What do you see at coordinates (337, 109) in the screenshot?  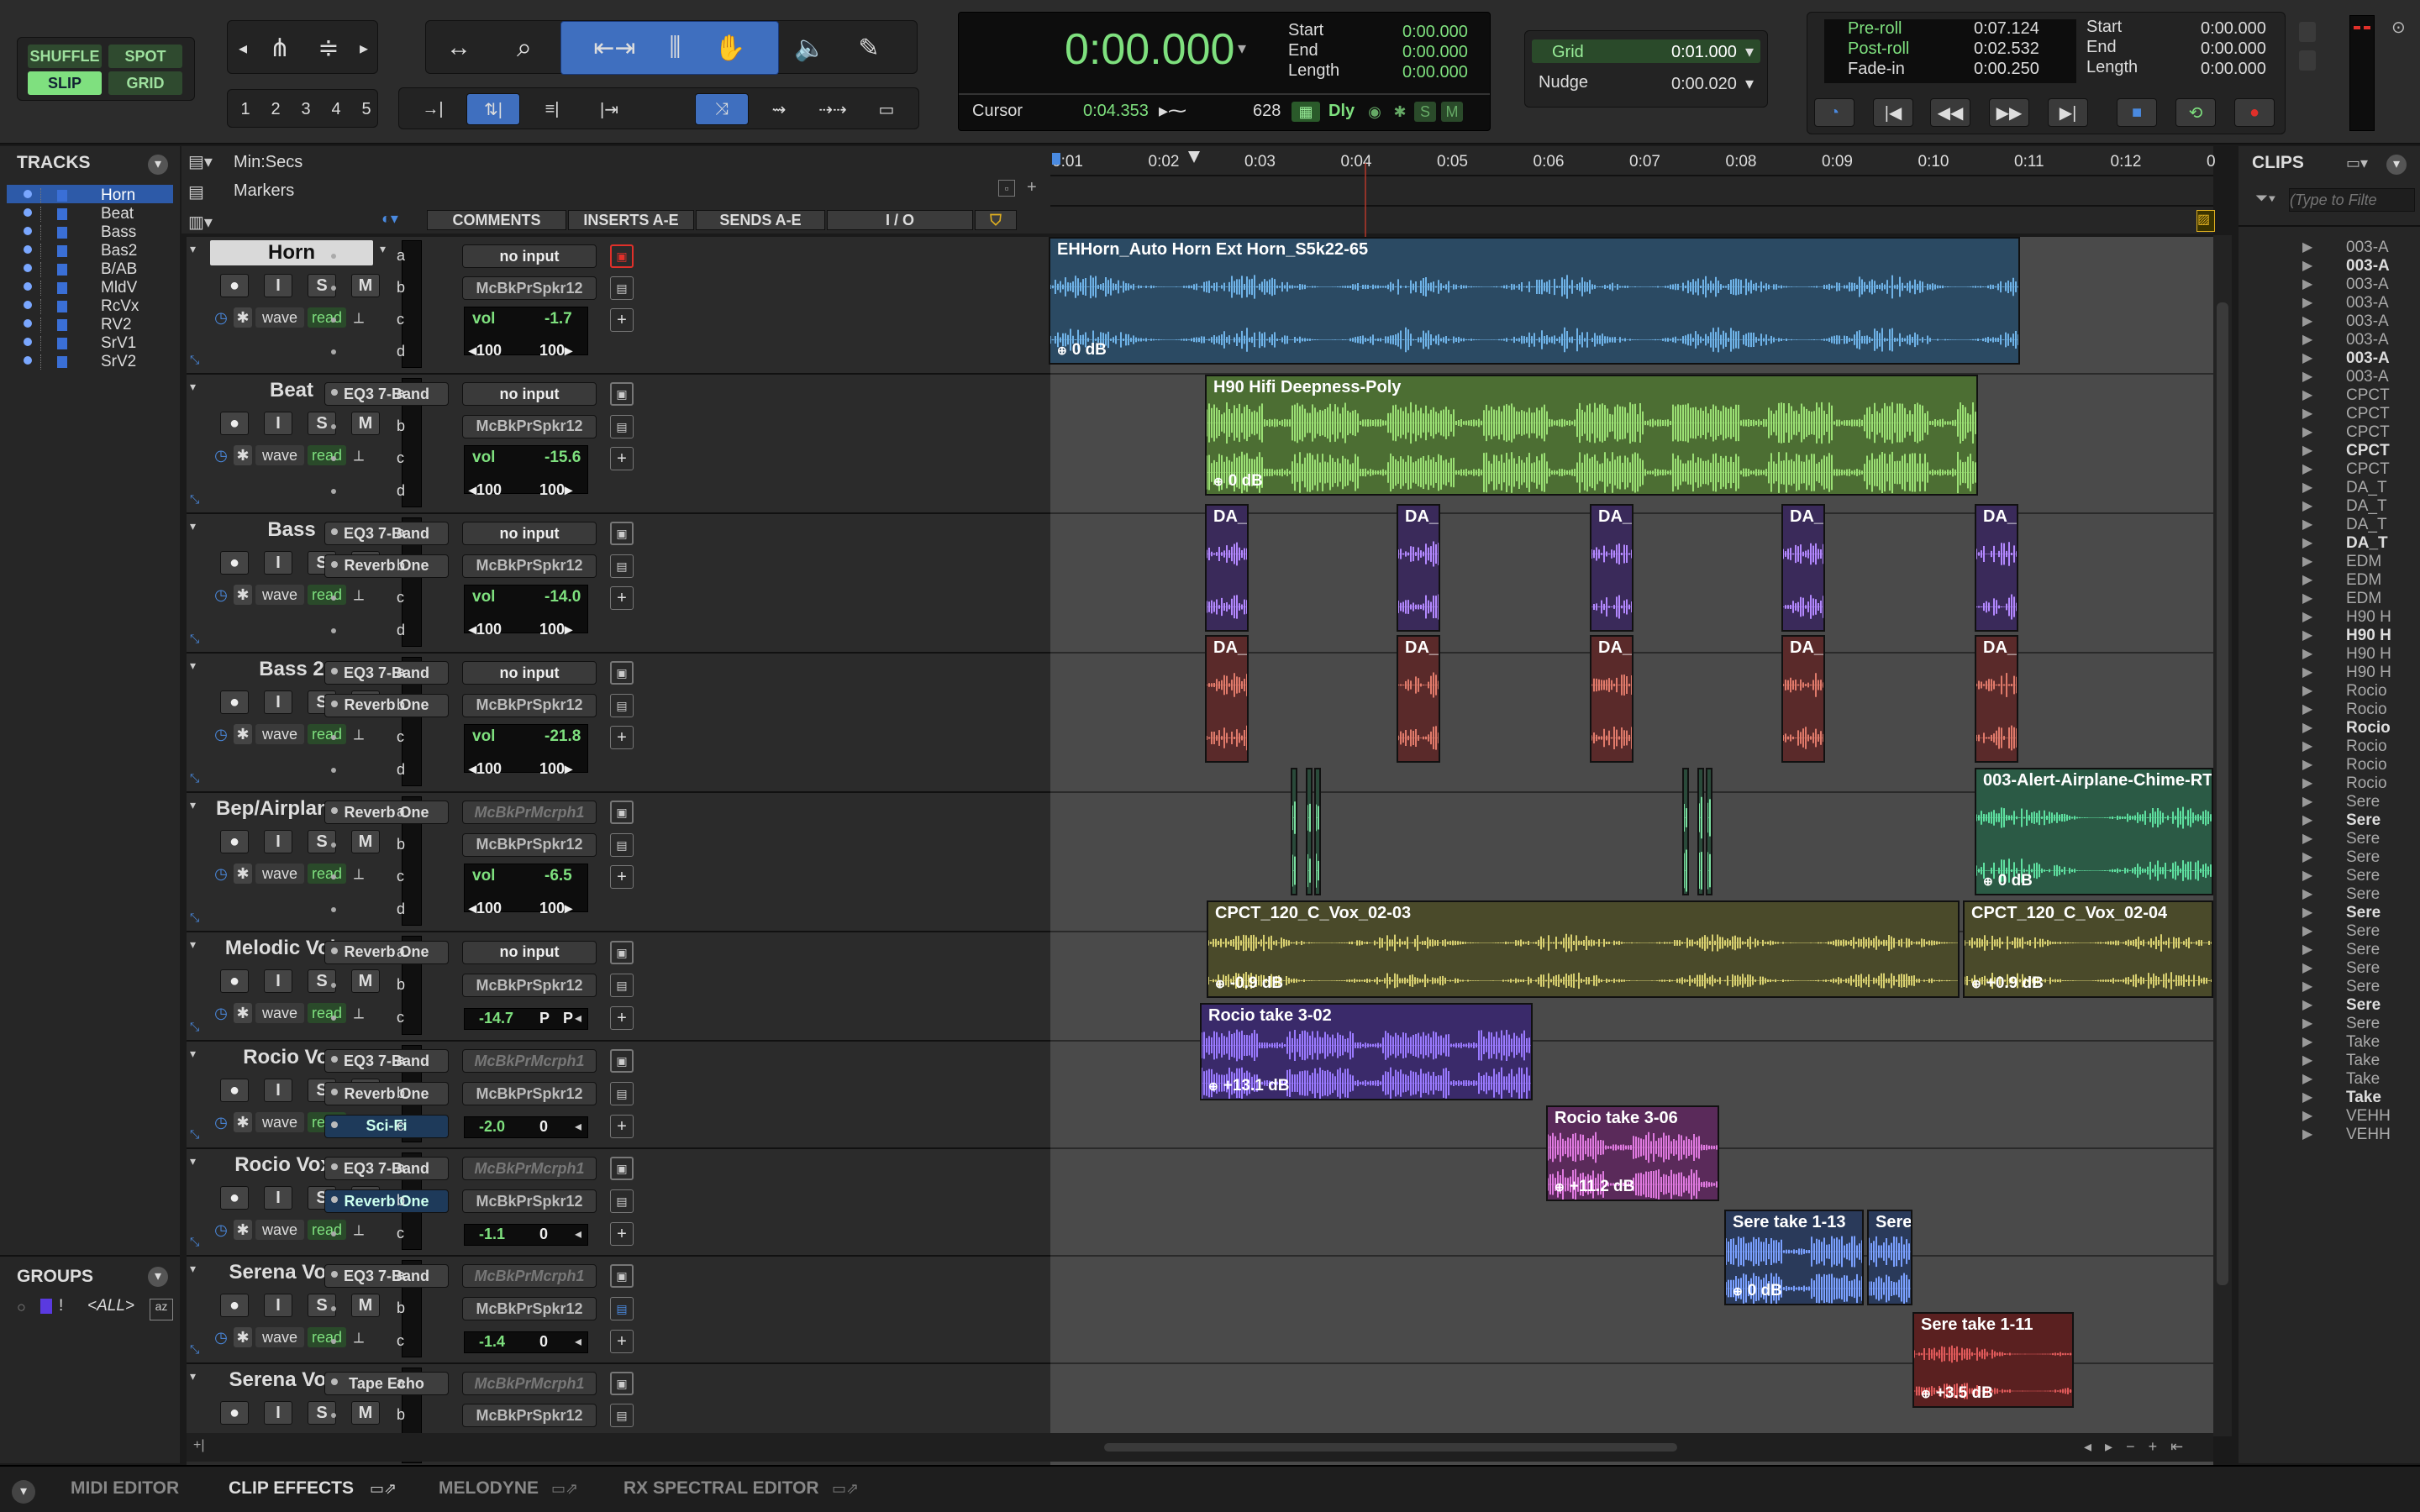 I see `zoom-preset-4: 4` at bounding box center [337, 109].